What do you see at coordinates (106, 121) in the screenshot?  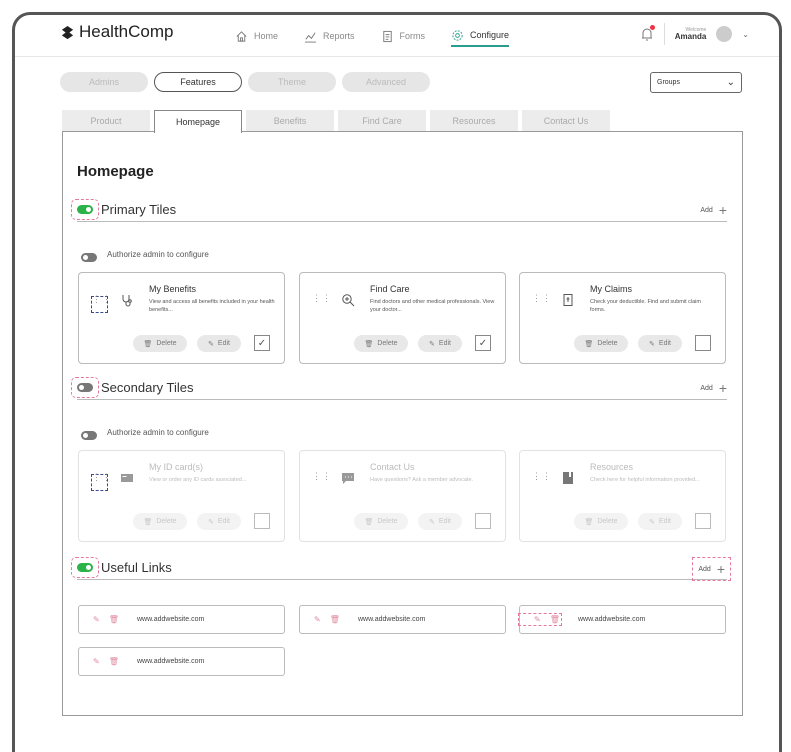 I see `tab-product: Product` at bounding box center [106, 121].